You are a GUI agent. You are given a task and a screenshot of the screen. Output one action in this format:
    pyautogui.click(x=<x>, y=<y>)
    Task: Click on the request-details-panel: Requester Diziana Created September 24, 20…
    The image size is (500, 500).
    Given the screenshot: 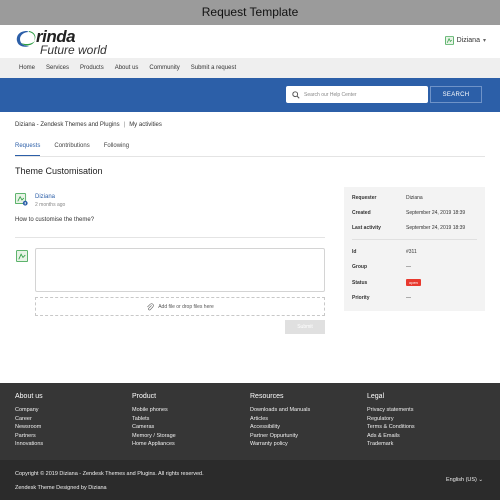 What is the action you would take?
    pyautogui.click(x=414, y=249)
    